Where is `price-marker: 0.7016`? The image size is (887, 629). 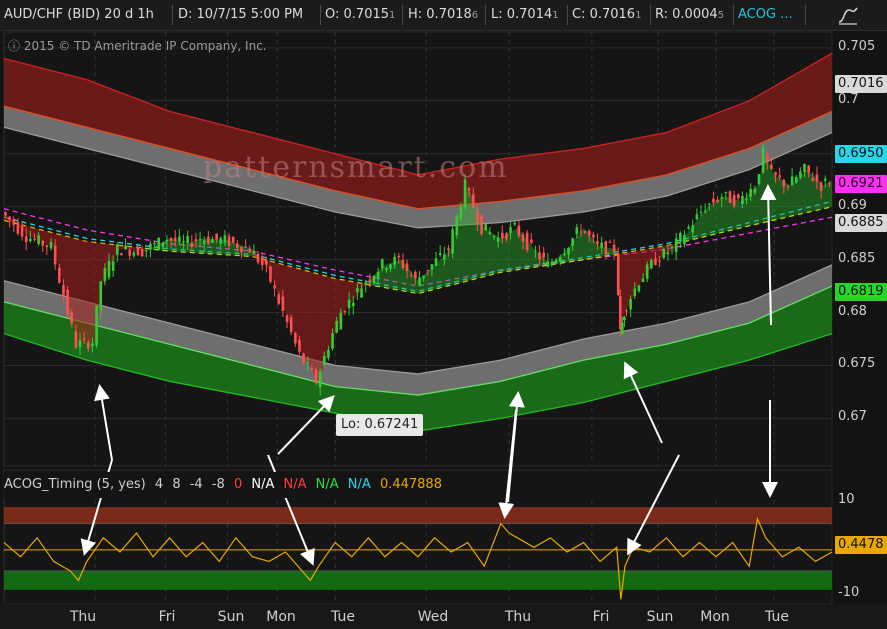 price-marker: 0.7016 is located at coordinates (861, 83).